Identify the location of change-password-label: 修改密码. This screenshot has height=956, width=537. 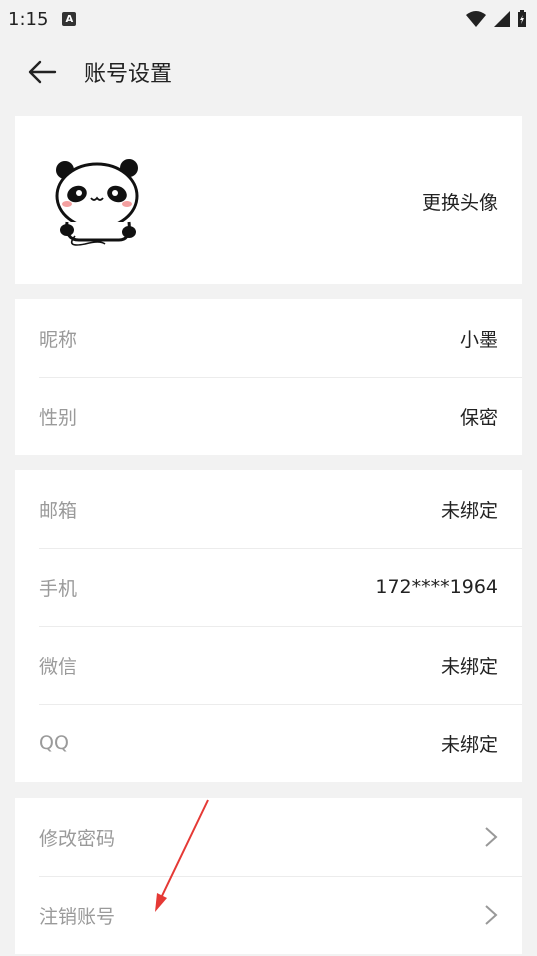
(77, 838).